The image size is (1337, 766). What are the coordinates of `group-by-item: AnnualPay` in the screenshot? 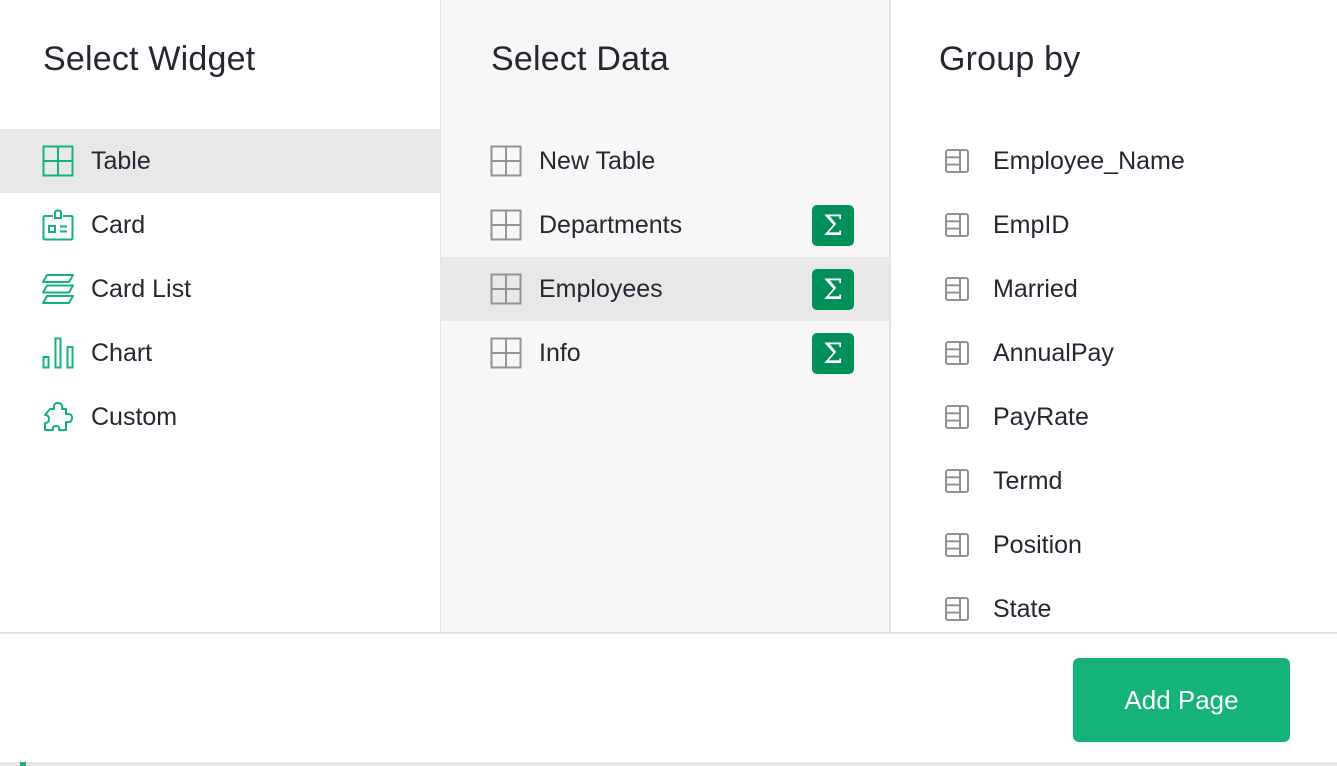 It's located at (1114, 353).